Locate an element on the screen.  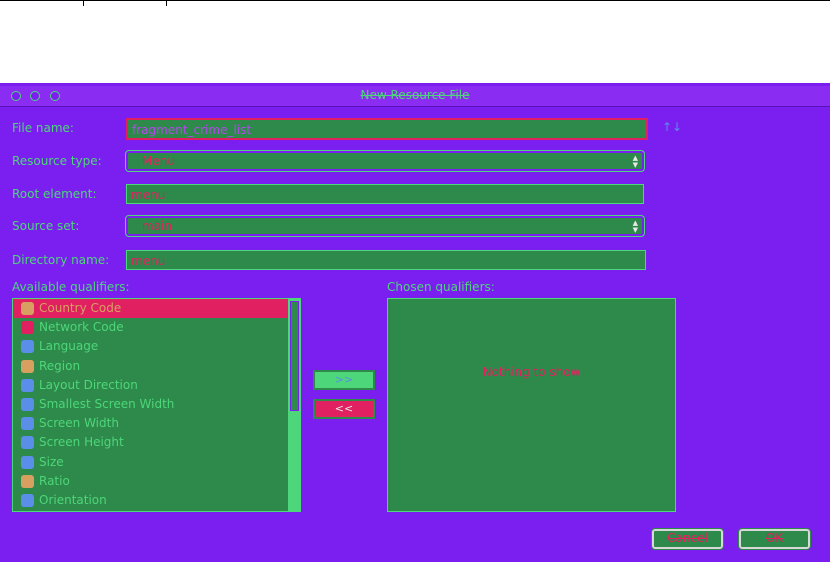
qualifier-label: Language is located at coordinates (69, 346).